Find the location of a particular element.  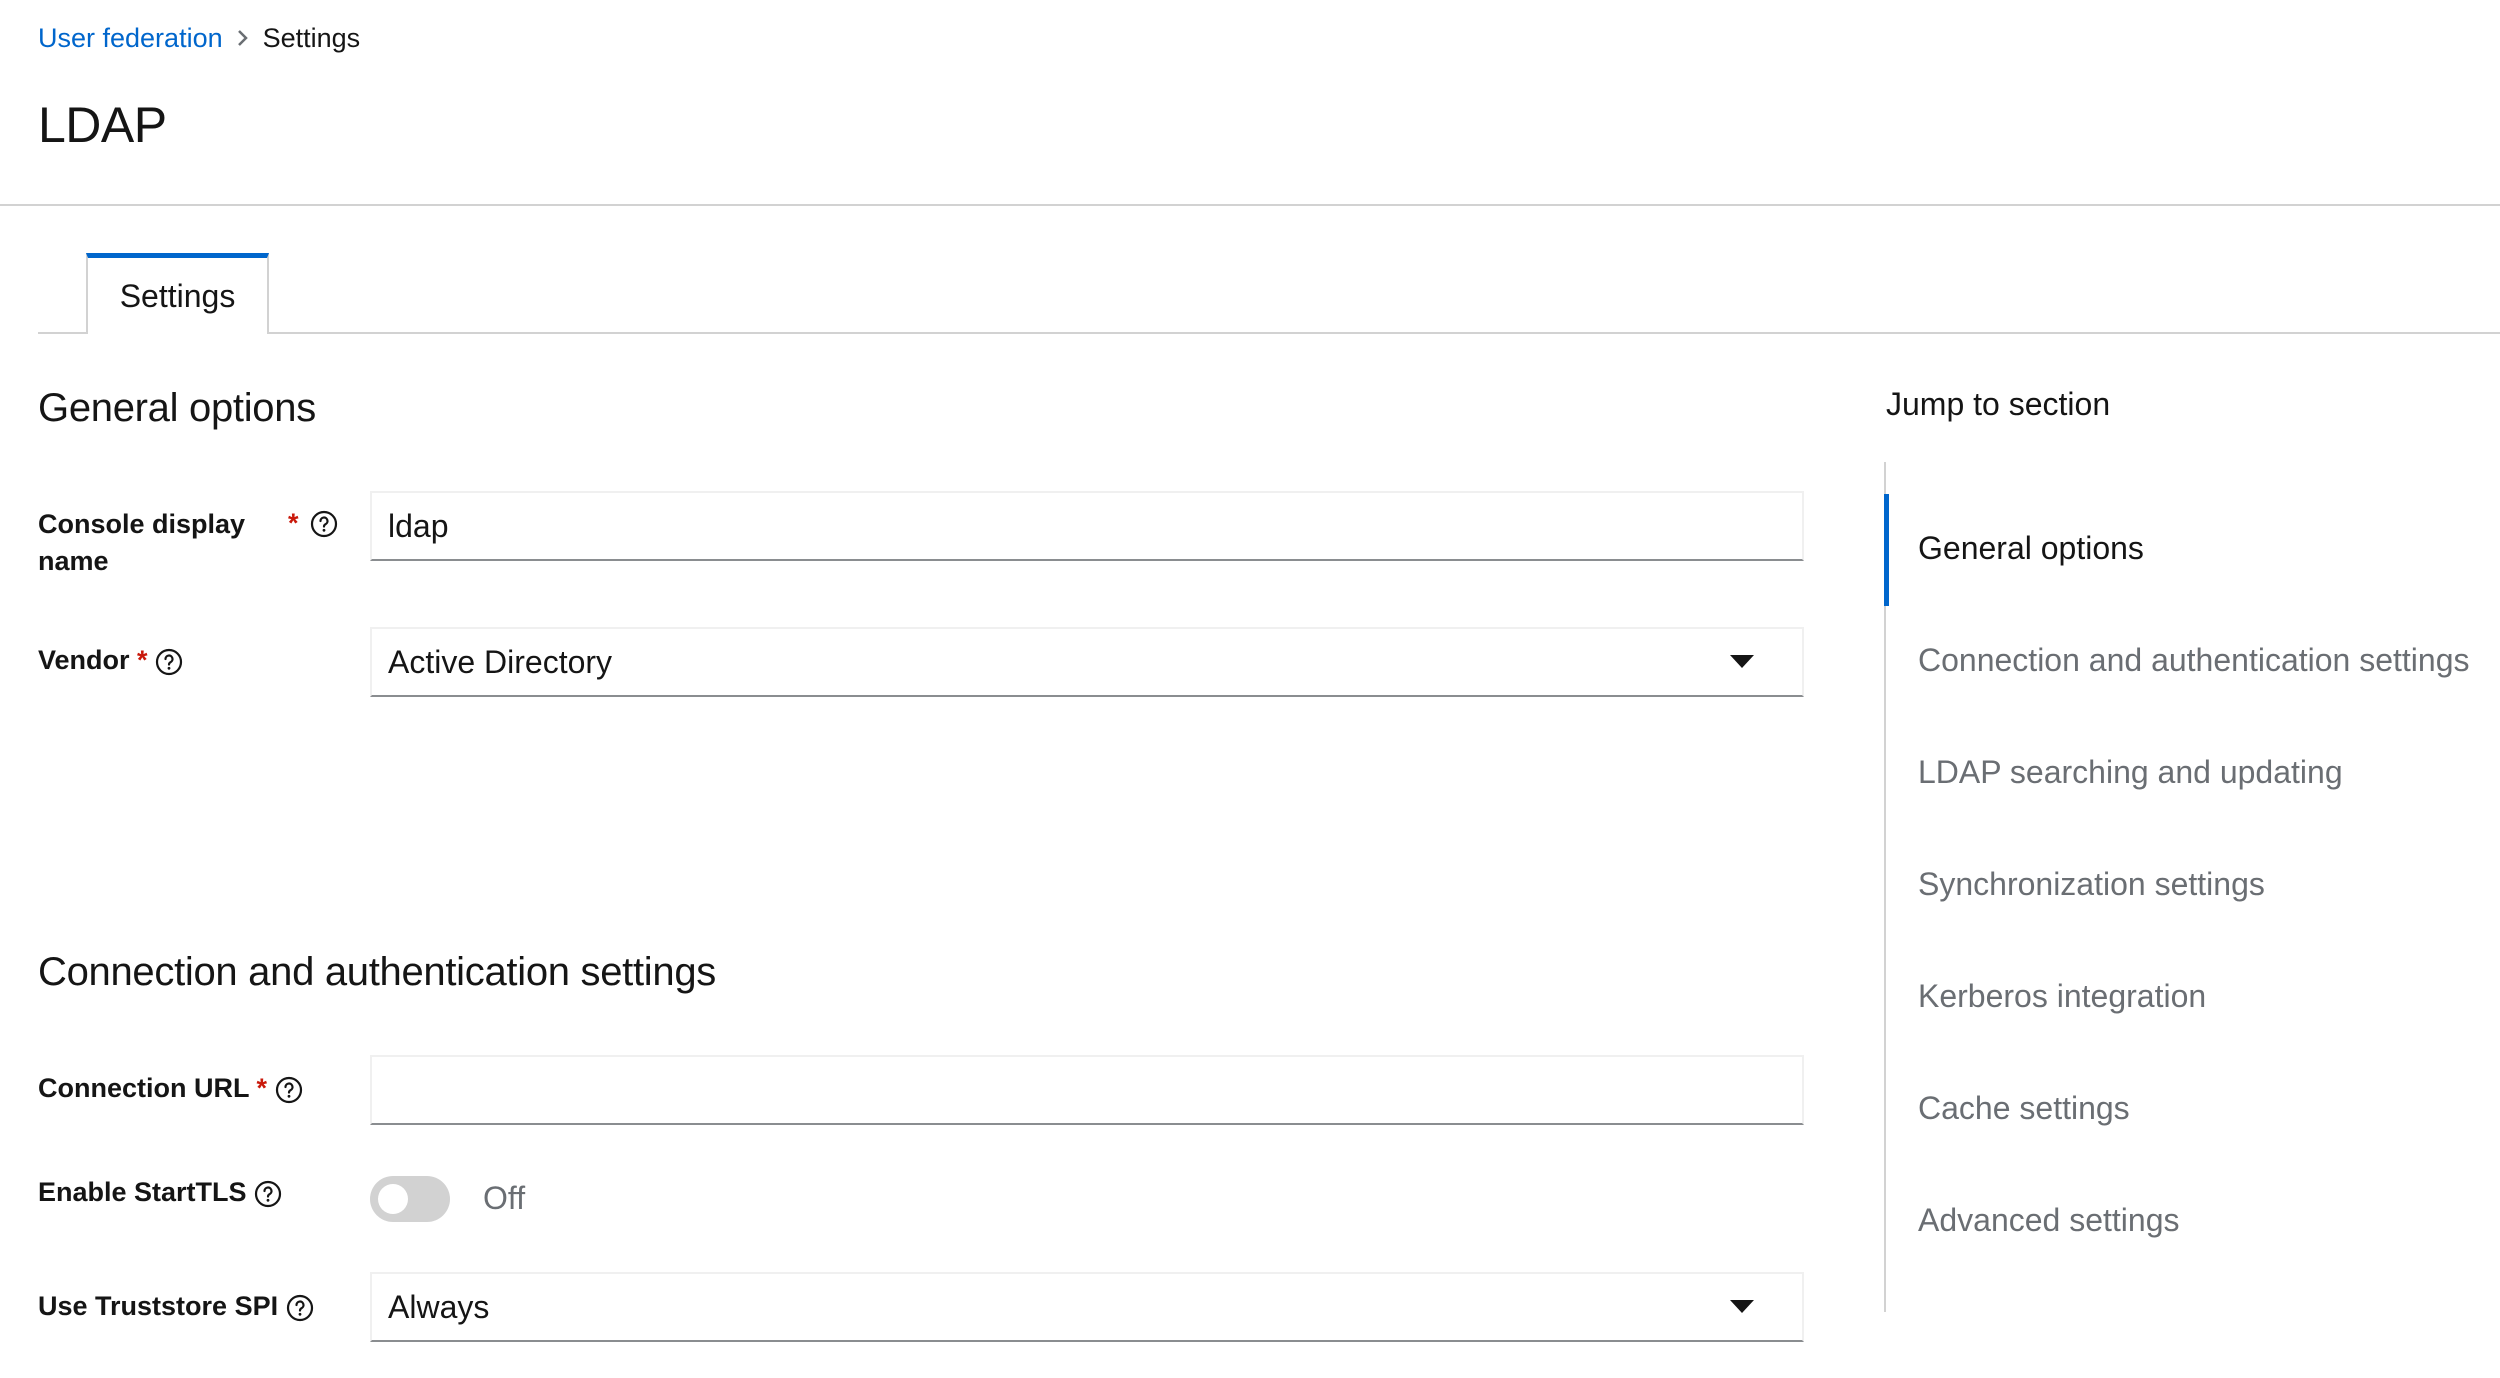

vendor-label: Vendor * is located at coordinates (110, 660).